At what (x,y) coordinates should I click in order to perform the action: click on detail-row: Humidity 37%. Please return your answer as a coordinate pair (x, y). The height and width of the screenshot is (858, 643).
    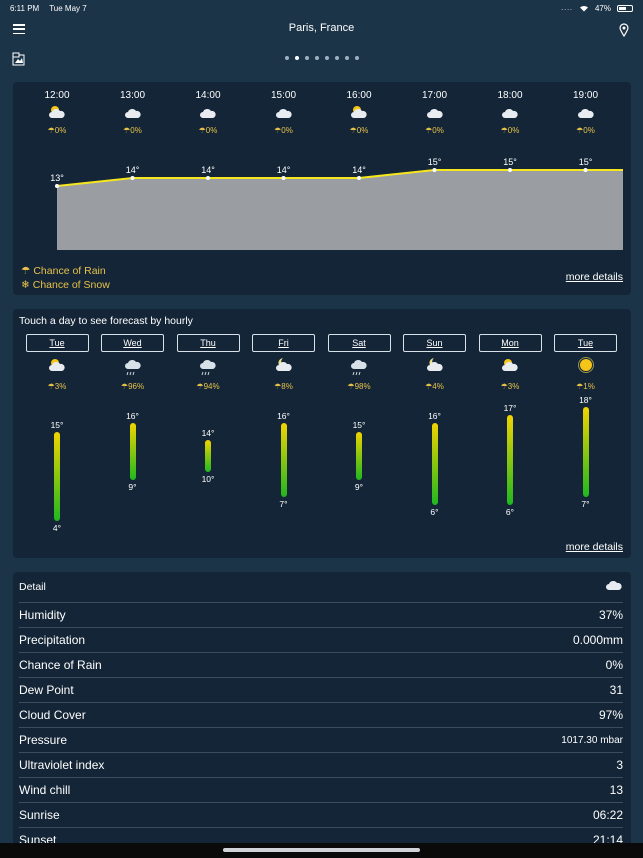
    Looking at the image, I should click on (321, 614).